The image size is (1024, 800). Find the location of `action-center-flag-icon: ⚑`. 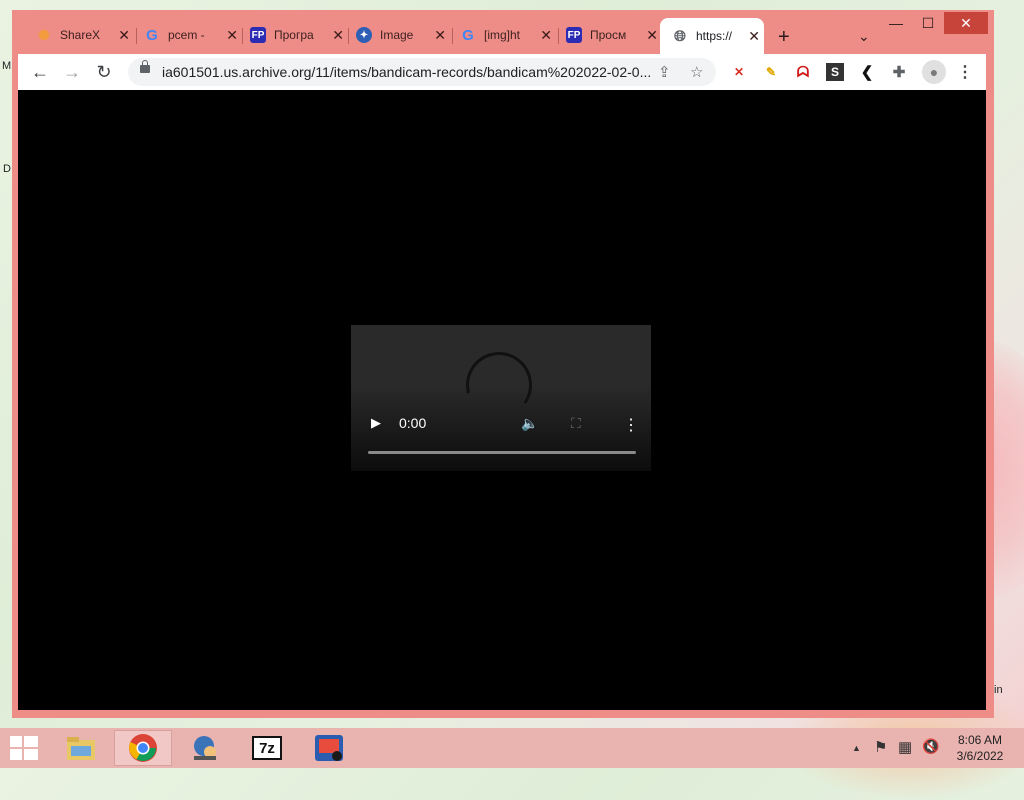

action-center-flag-icon: ⚑ is located at coordinates (880, 747).